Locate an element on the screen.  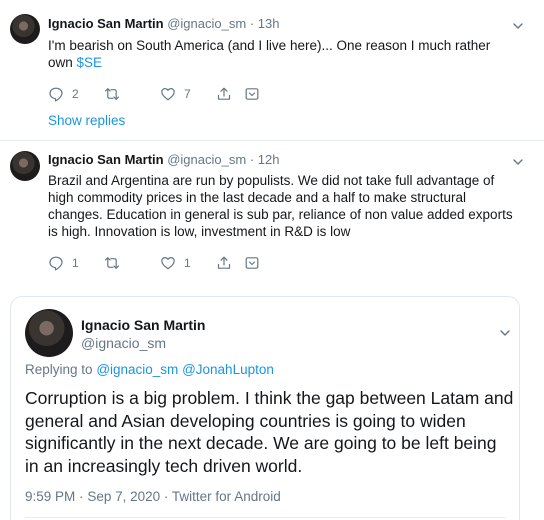
divider is located at coordinates (265, 517).